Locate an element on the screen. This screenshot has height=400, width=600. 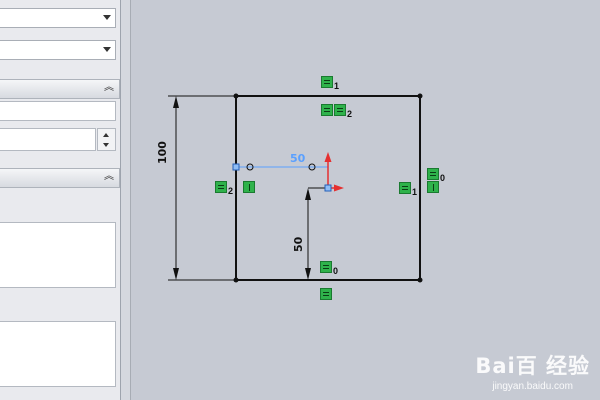
dimension-height-text: 100 is located at coordinates (162, 152).